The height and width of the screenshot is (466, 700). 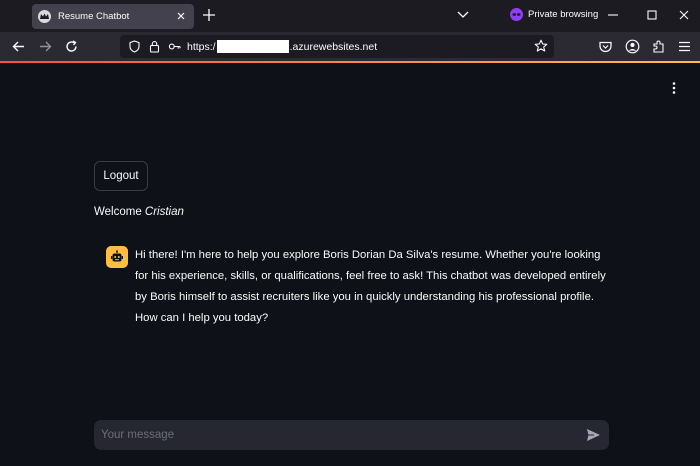 What do you see at coordinates (463, 15) in the screenshot?
I see `chevron-down-icon` at bounding box center [463, 15].